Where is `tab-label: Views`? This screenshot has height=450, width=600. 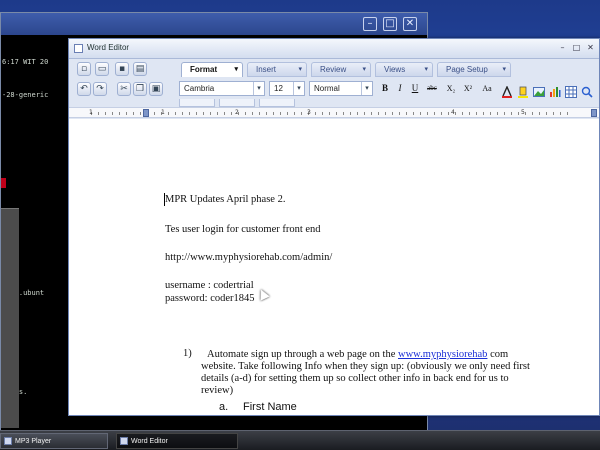 tab-label: Views is located at coordinates (395, 69).